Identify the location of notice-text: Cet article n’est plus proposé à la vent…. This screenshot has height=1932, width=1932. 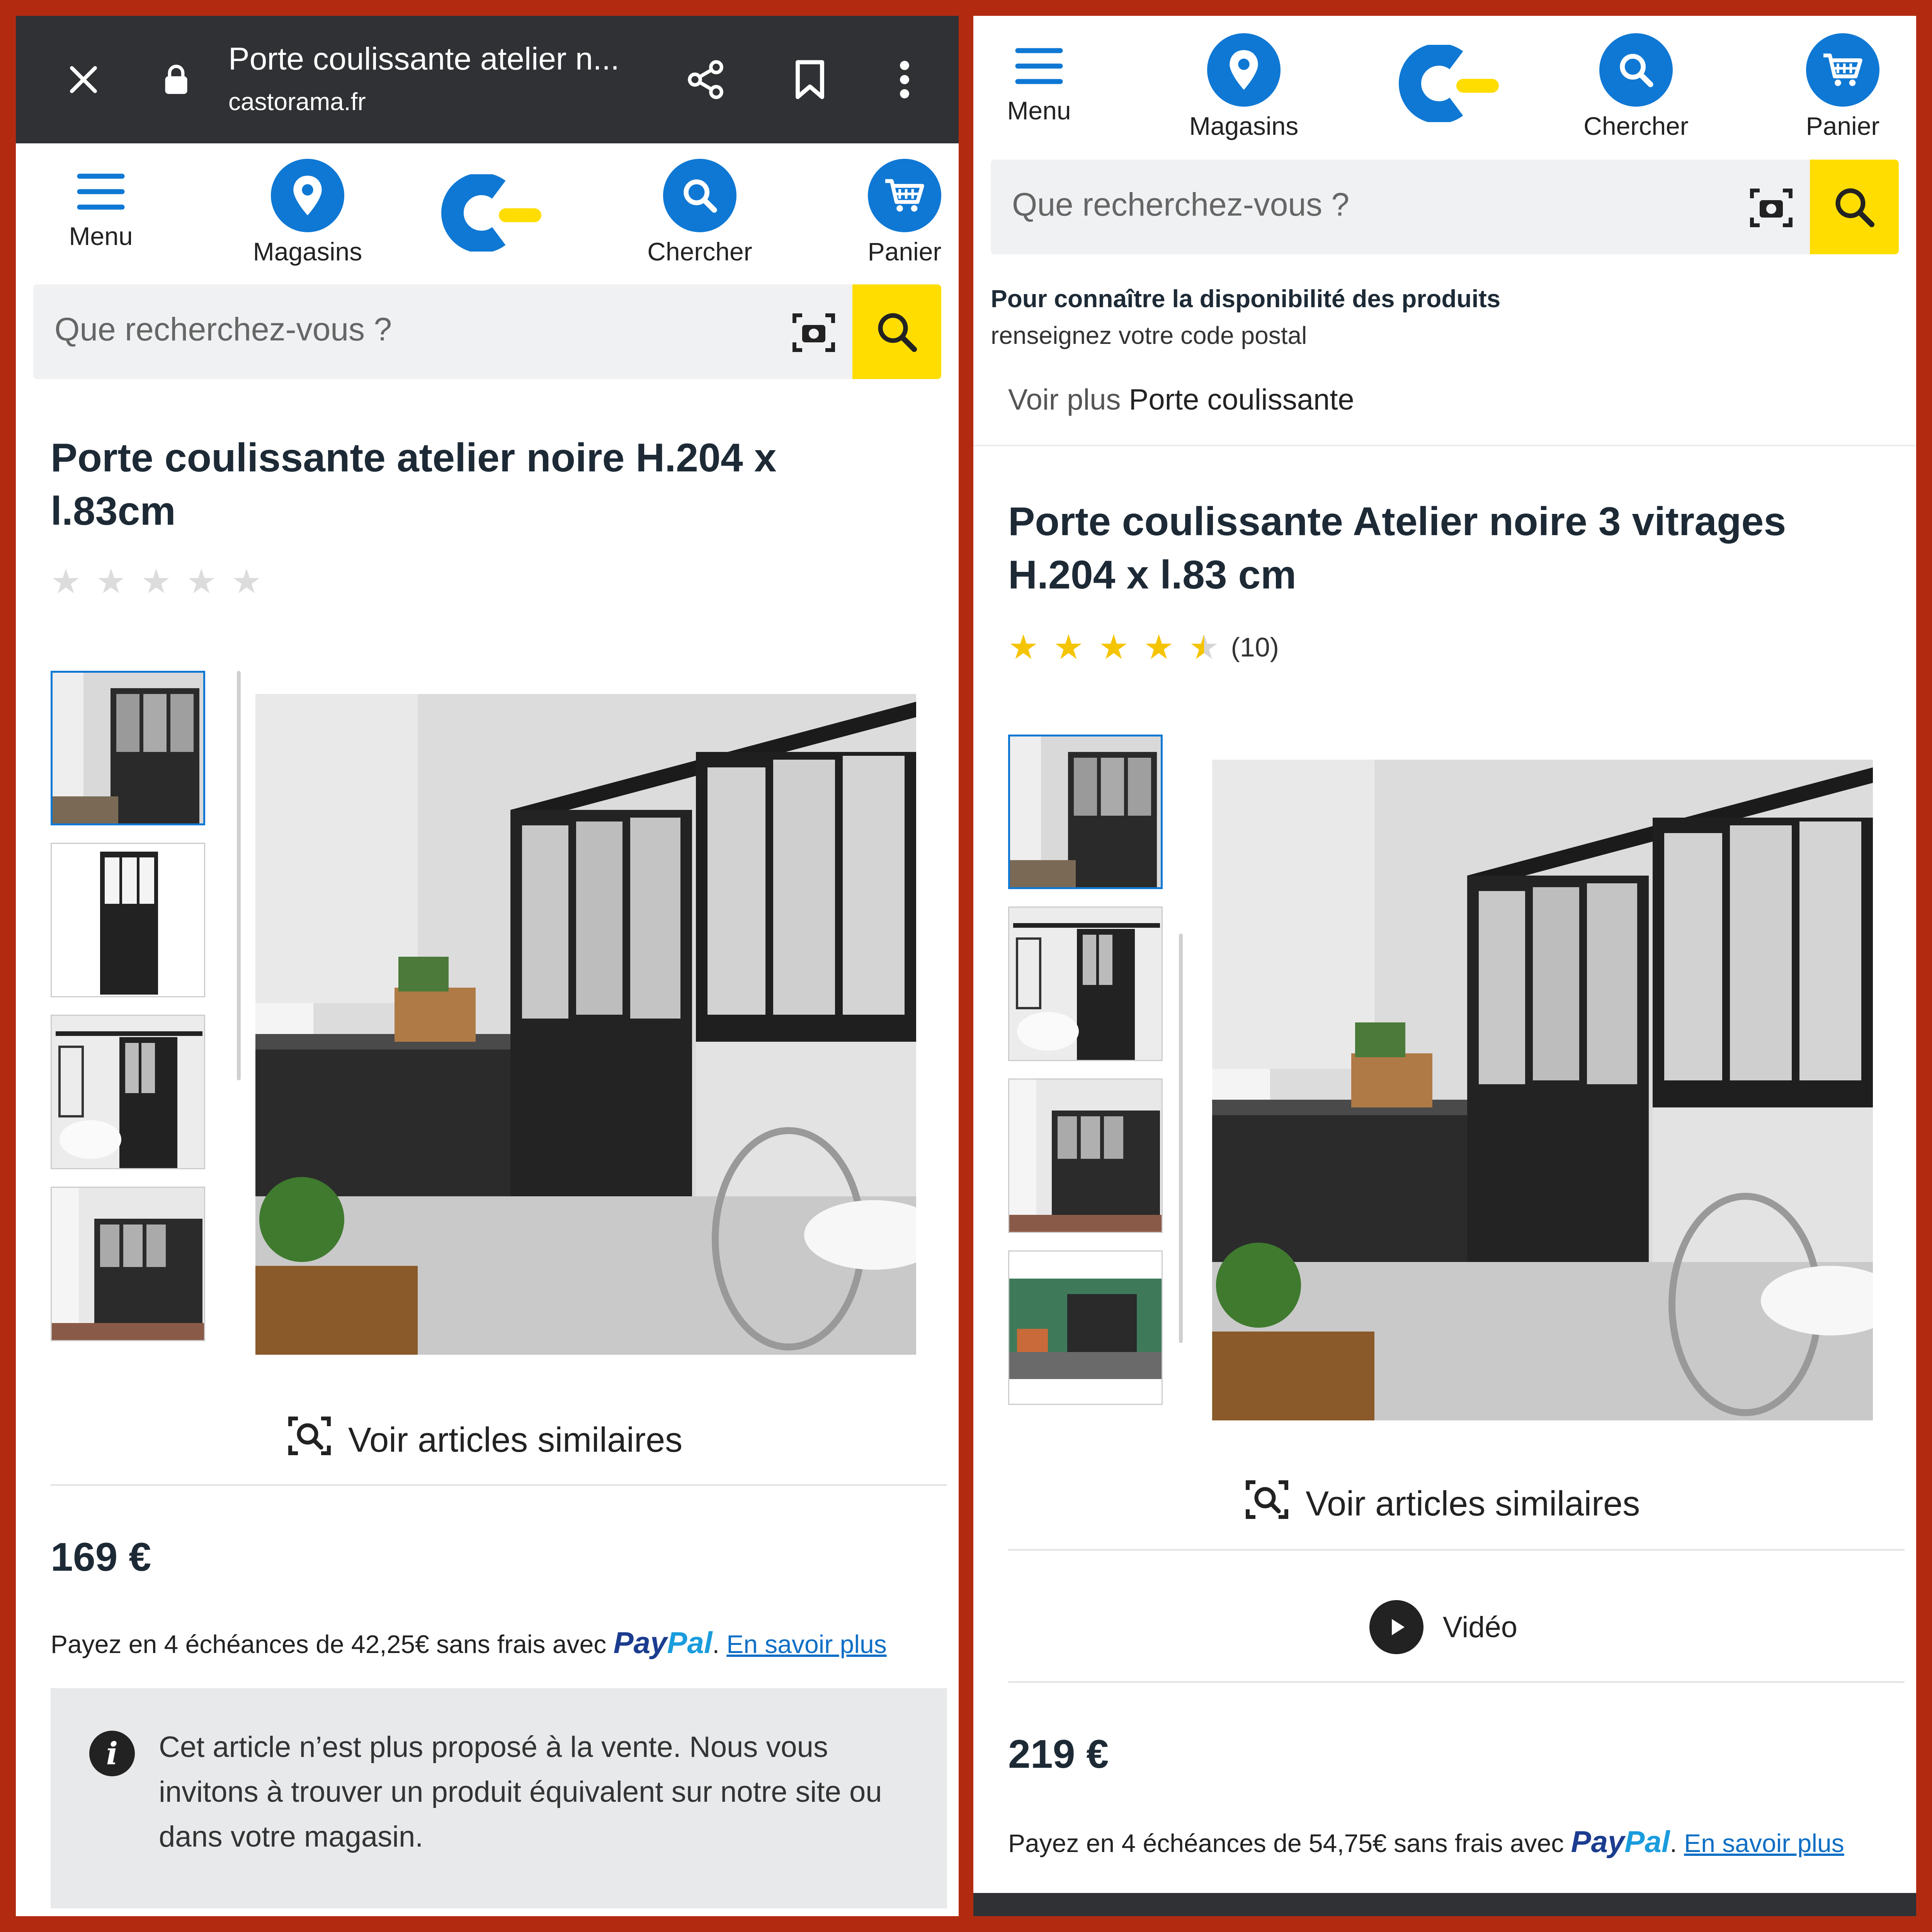
(521, 1792).